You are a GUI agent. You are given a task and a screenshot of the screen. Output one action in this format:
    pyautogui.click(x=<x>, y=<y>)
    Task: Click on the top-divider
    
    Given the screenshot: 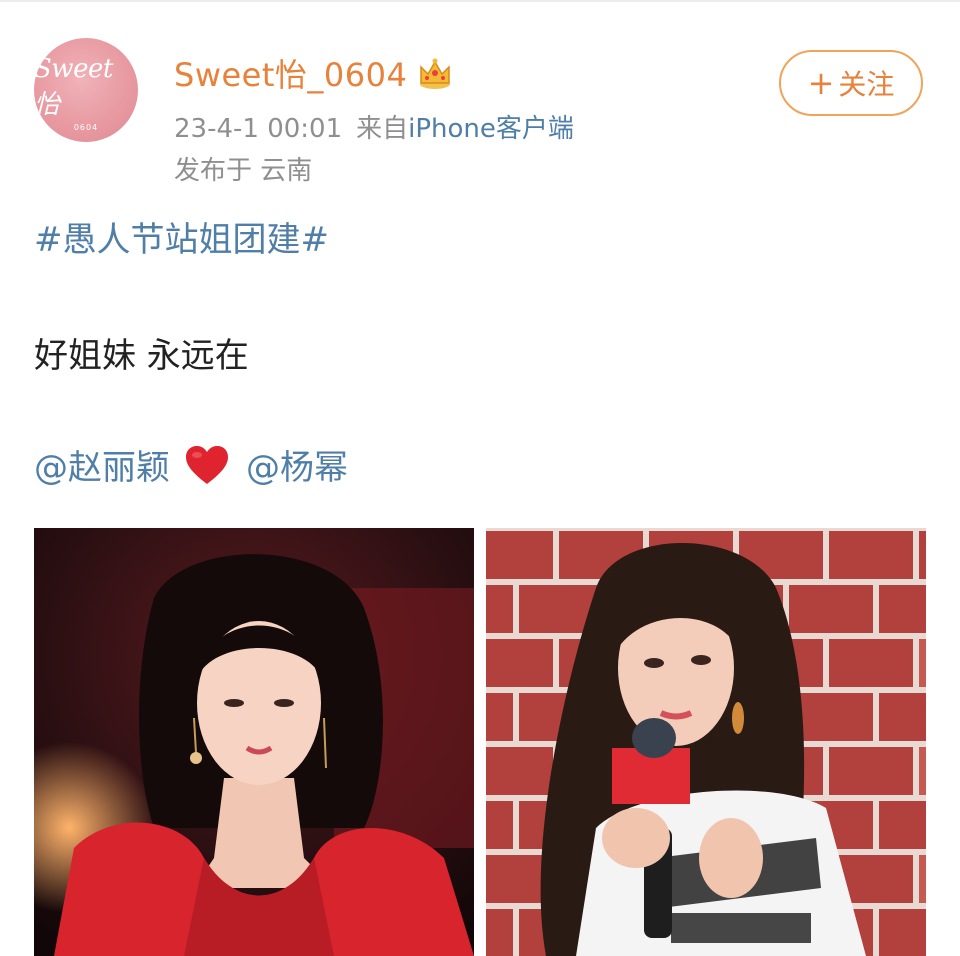 What is the action you would take?
    pyautogui.click(x=480, y=1)
    